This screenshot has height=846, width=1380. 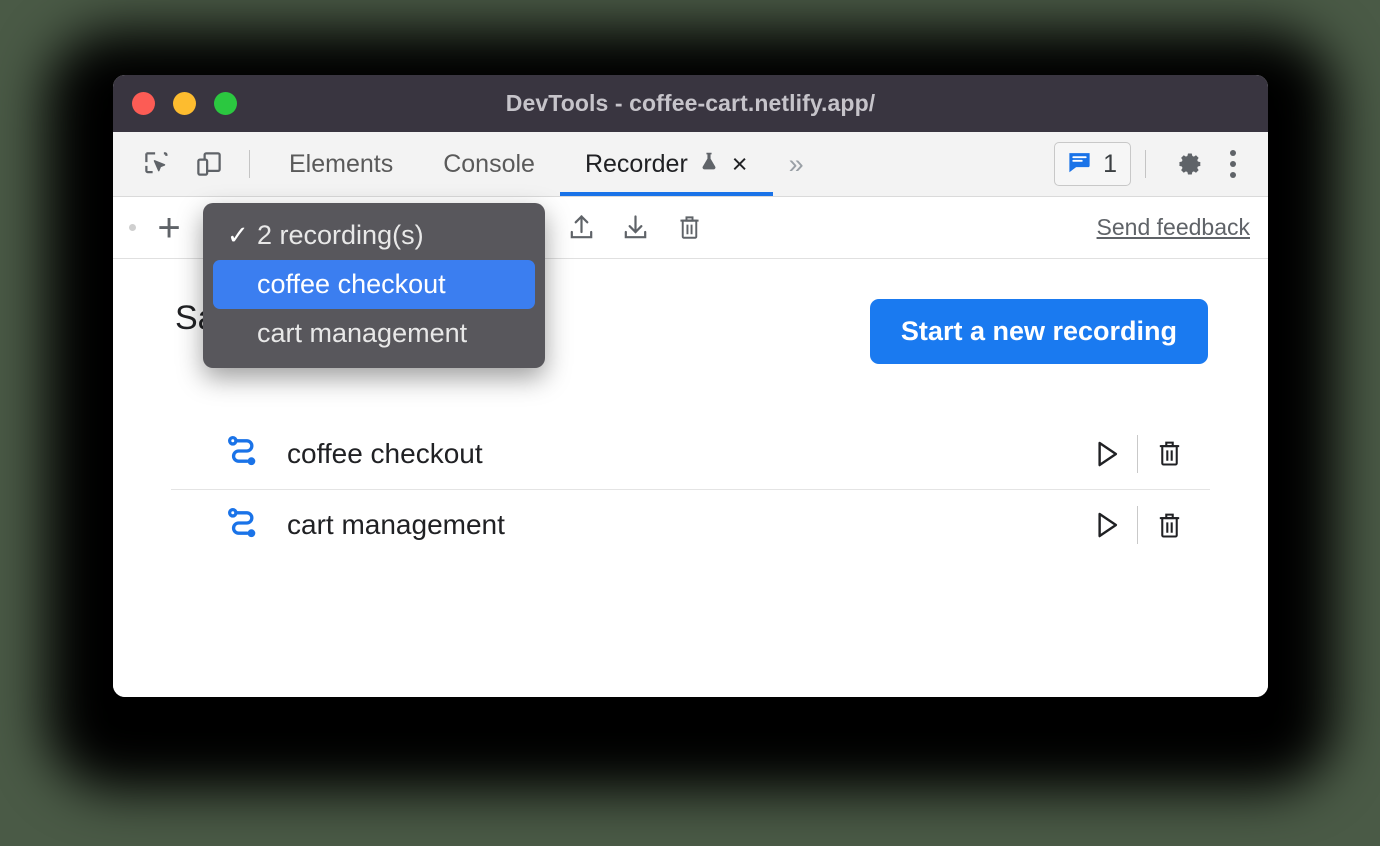 What do you see at coordinates (209, 164) in the screenshot?
I see `device-toolbar-icon` at bounding box center [209, 164].